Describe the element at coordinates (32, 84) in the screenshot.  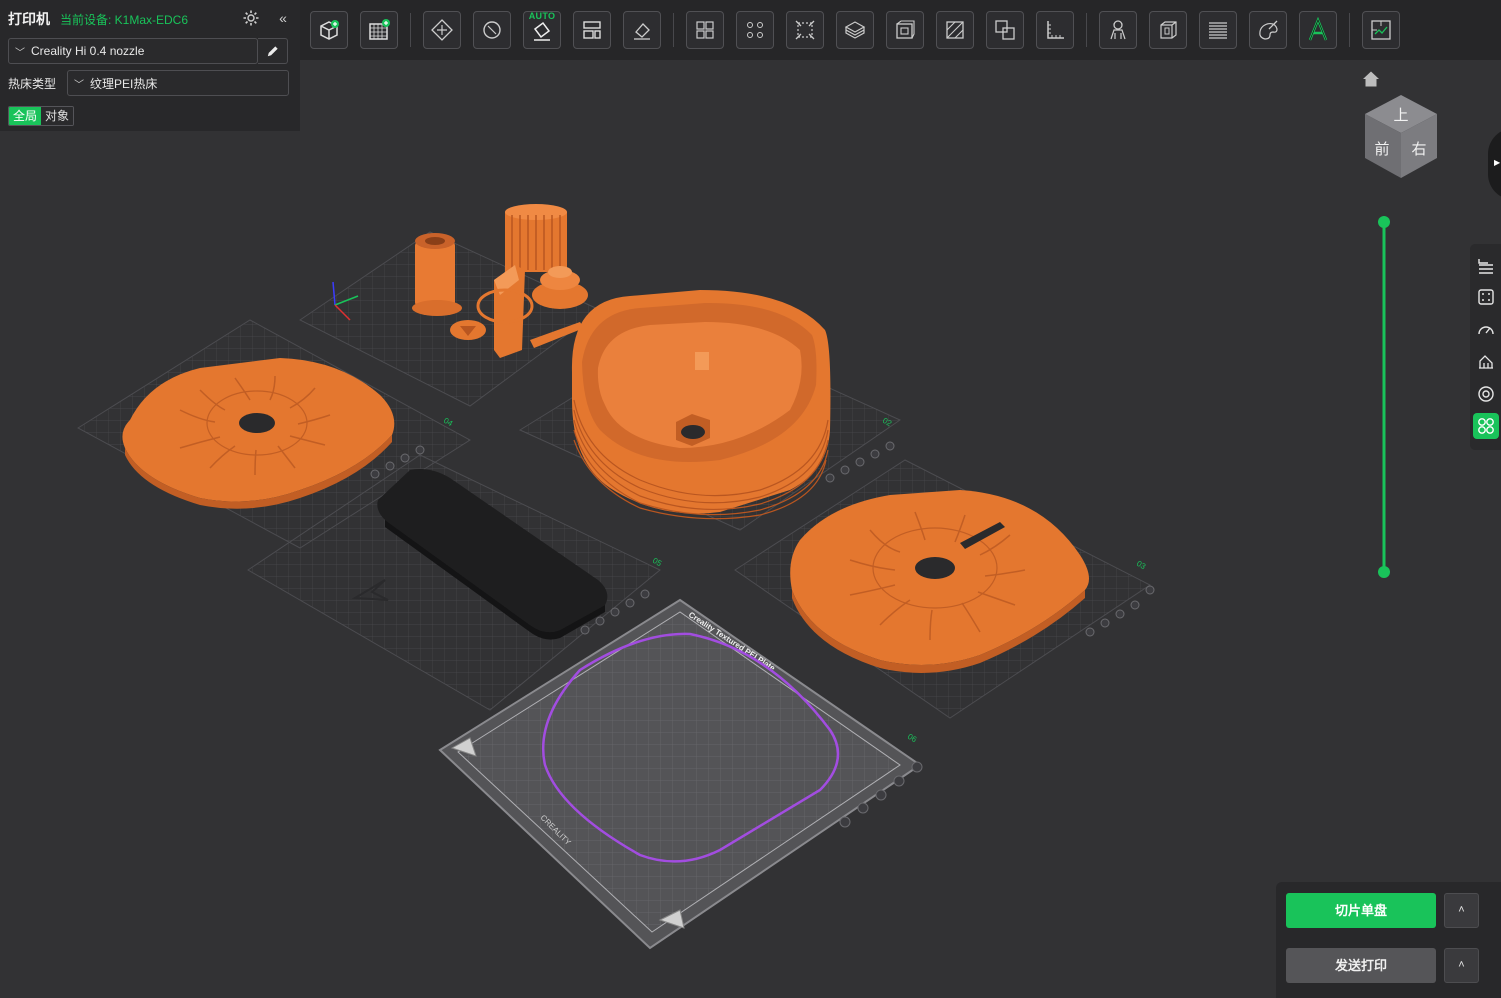
I see `bed-type-label: 热床类型` at that location.